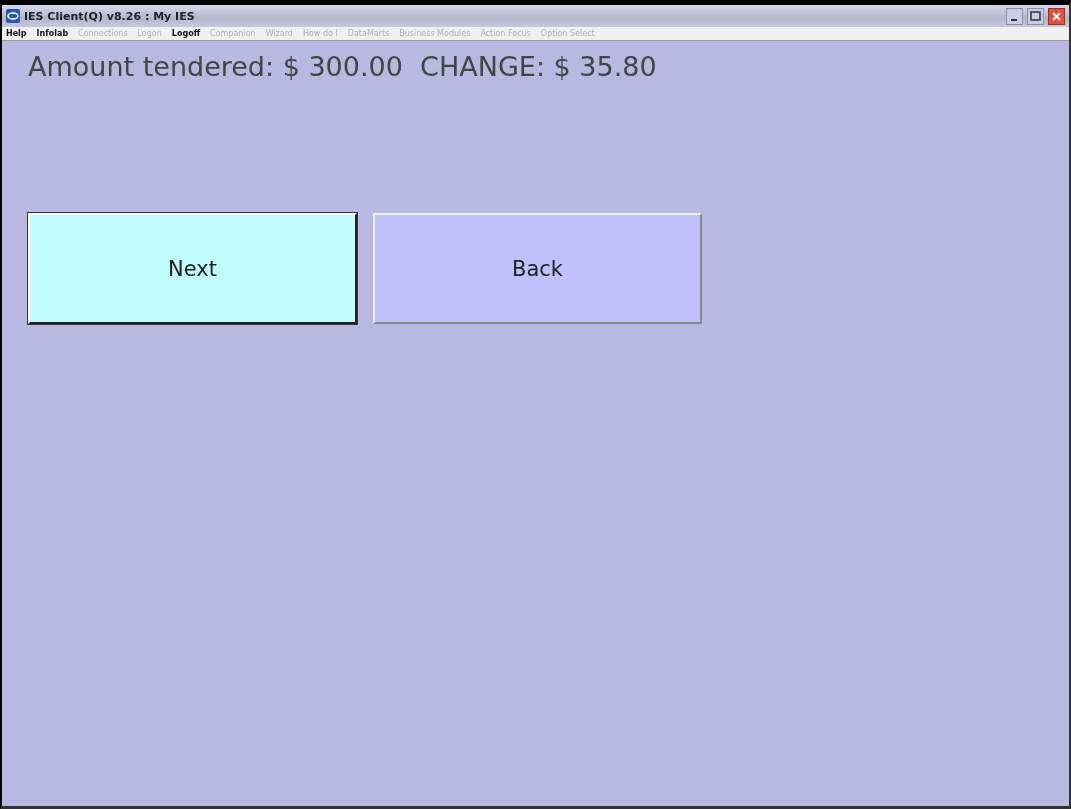 This screenshot has width=1071, height=809. What do you see at coordinates (109, 16) in the screenshot?
I see `window-title: IES Client(Q) v8.26 : My IES` at bounding box center [109, 16].